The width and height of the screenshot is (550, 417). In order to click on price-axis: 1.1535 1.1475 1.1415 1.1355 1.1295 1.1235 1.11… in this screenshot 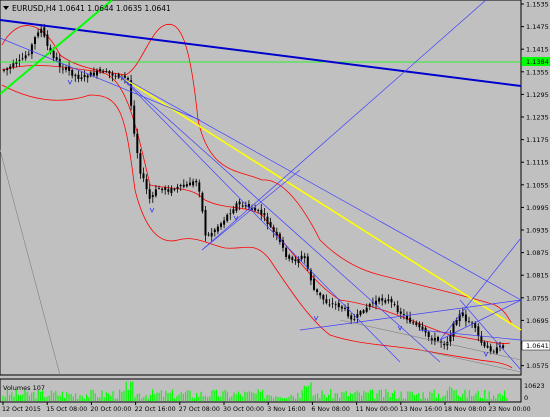, I will do `click(535, 185)`.